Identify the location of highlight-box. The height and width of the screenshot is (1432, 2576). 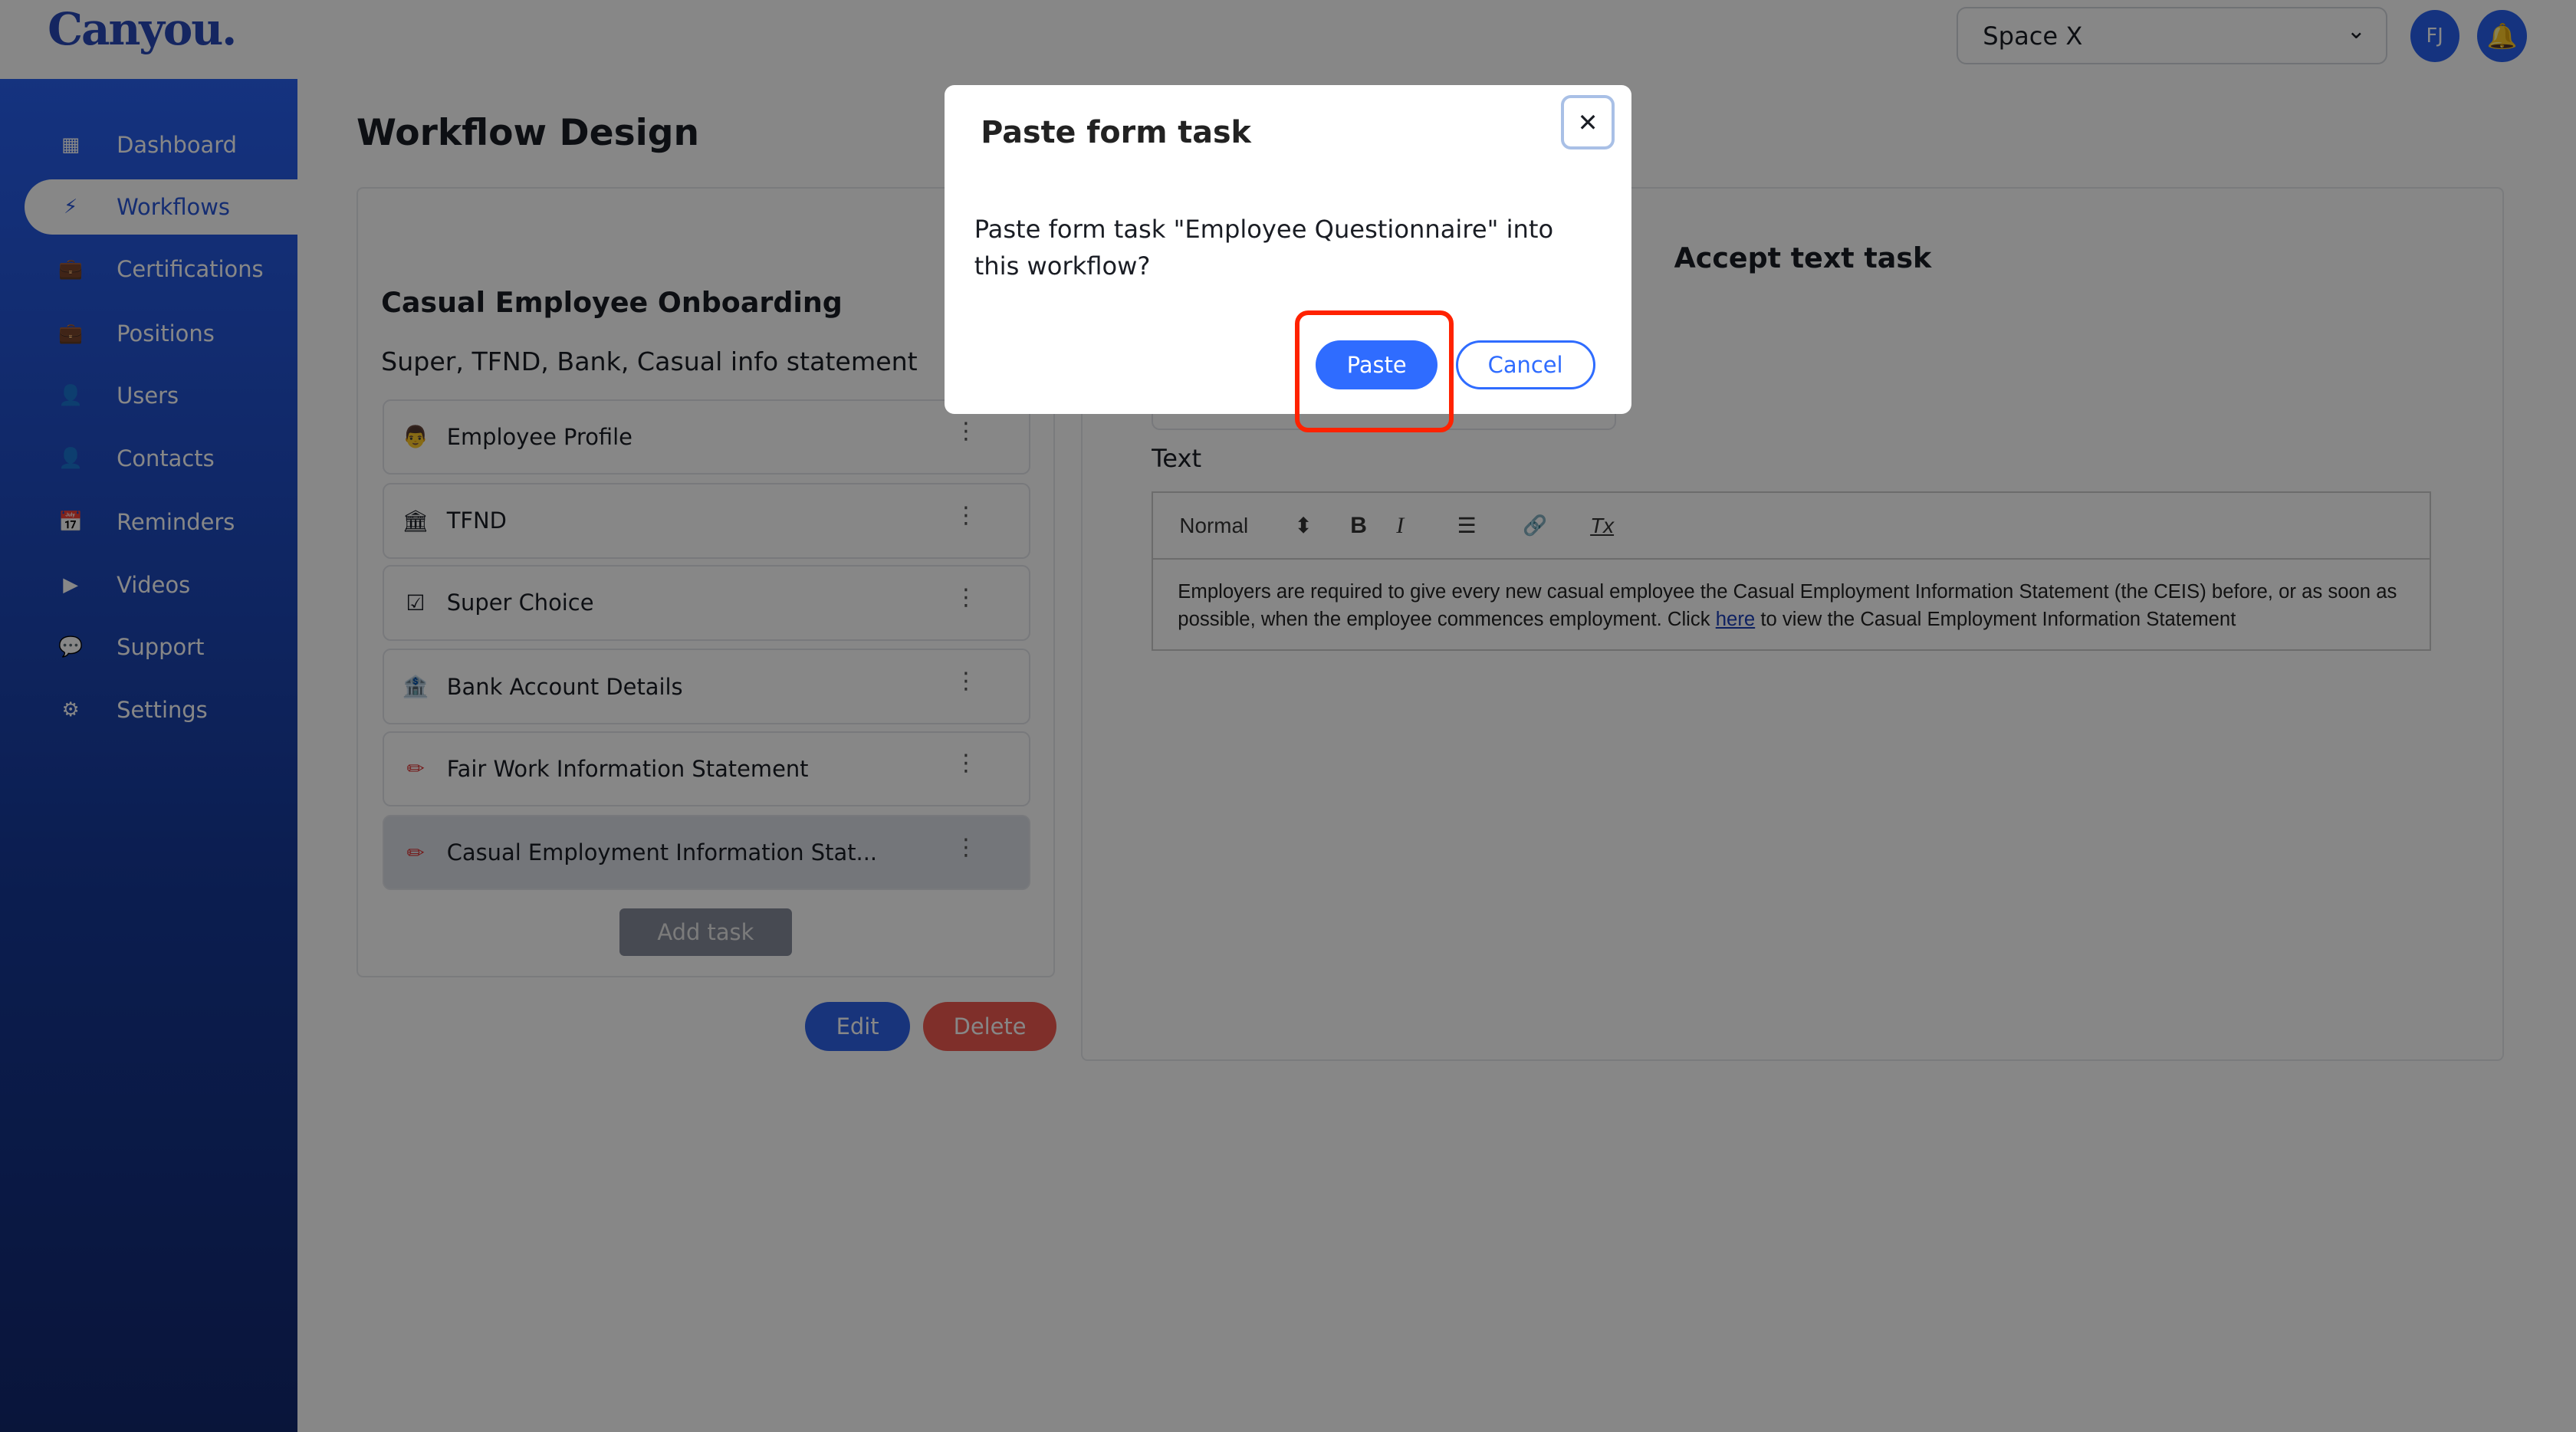
(1374, 371).